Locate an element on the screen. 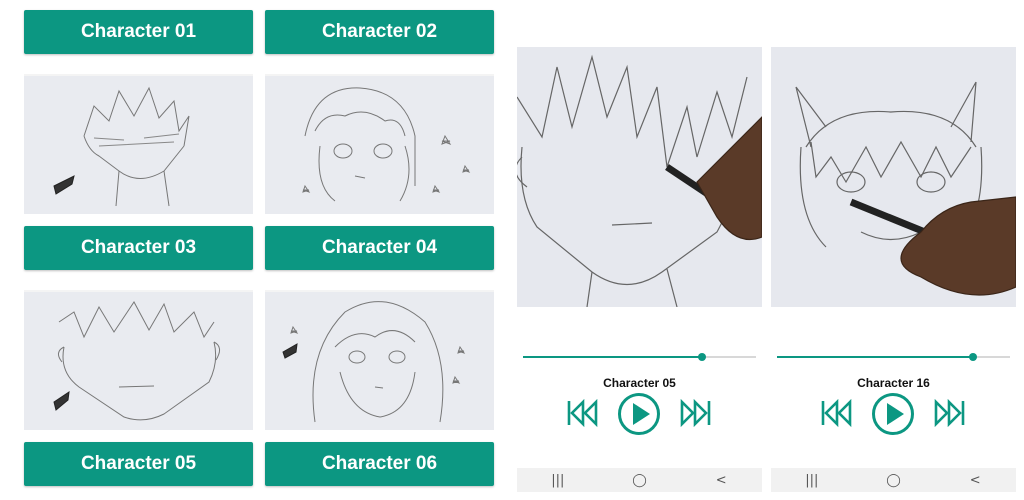 This screenshot has height=500, width=1024. character-04-thumbnail is located at coordinates (379, 360).